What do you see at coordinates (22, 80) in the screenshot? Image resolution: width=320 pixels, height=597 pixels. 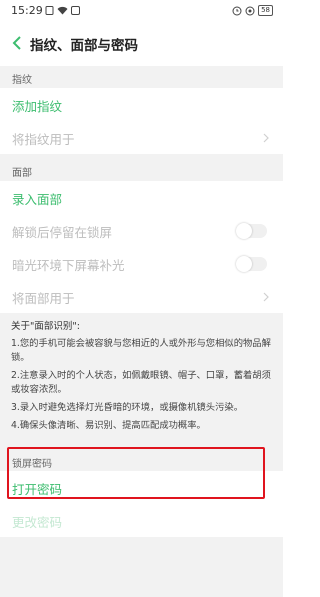 I see `section-label-fingerprint: 指纹` at bounding box center [22, 80].